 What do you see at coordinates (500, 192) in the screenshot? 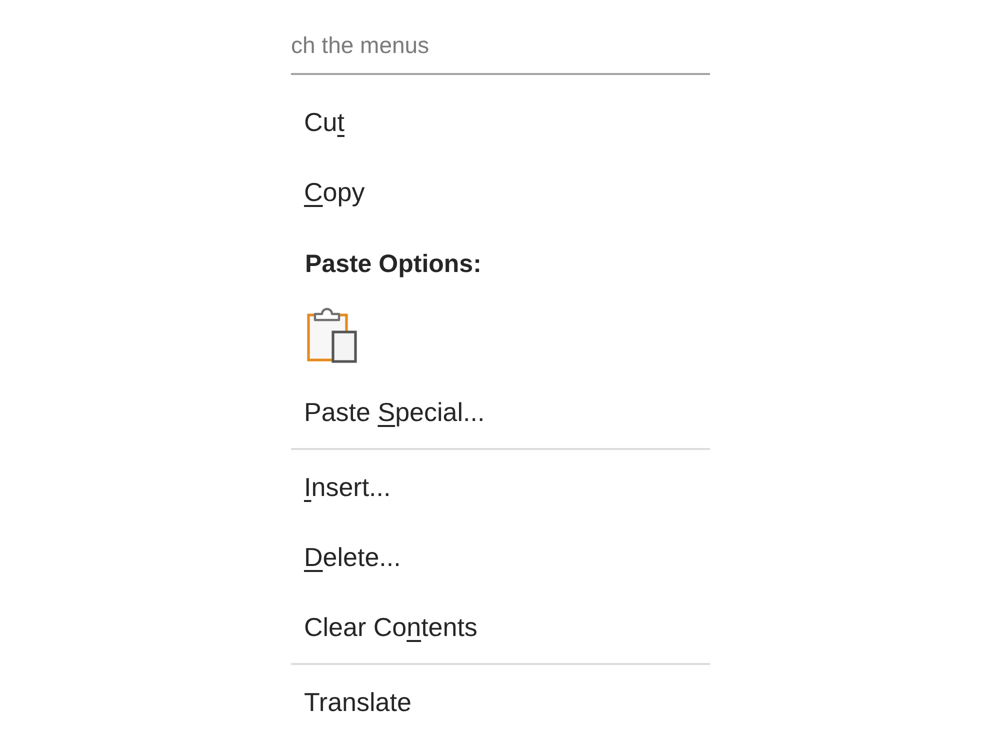
I see `menu-item: Copy` at bounding box center [500, 192].